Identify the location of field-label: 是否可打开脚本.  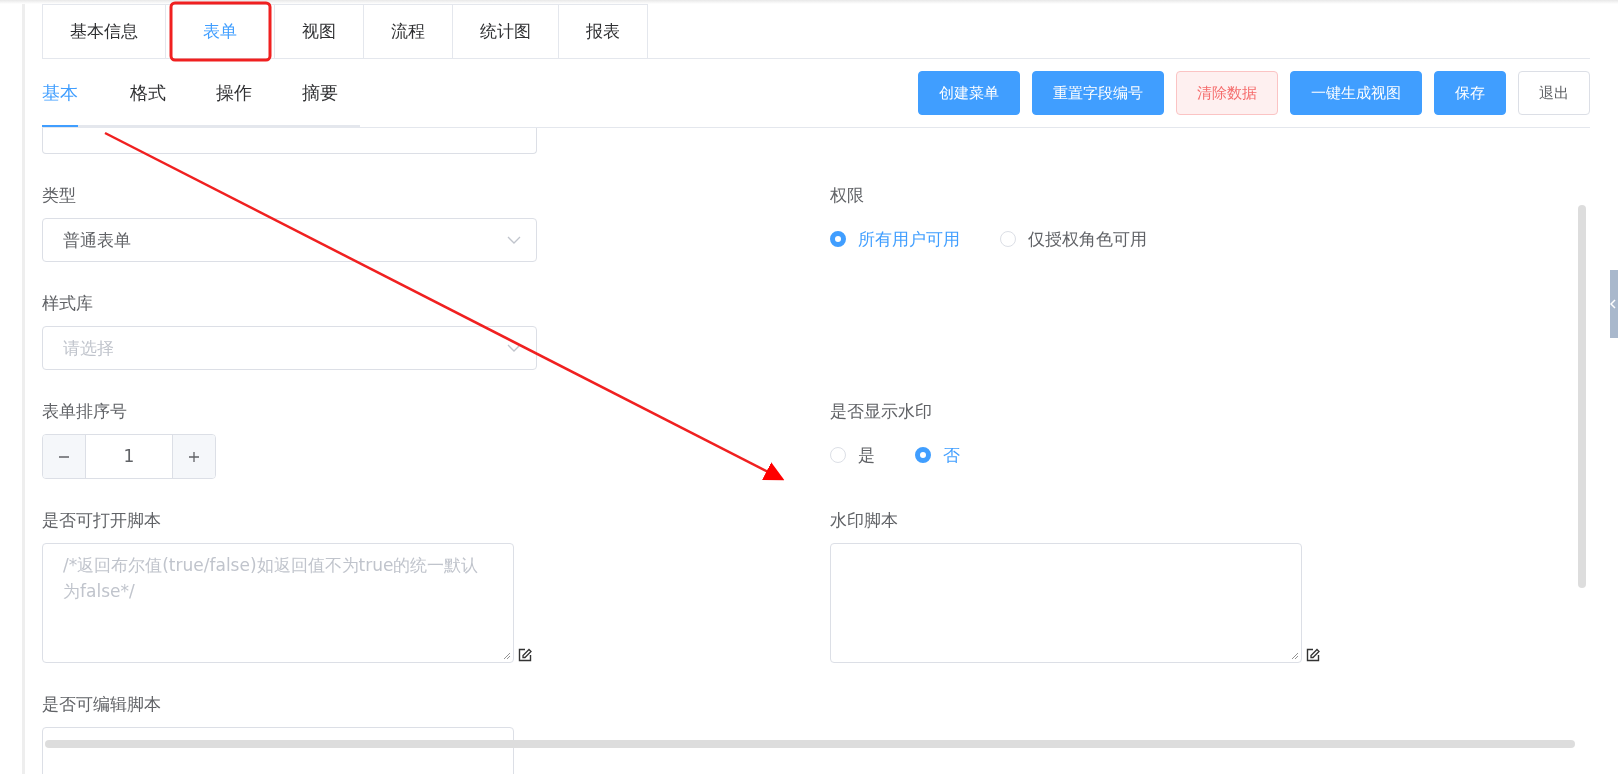
(102, 520).